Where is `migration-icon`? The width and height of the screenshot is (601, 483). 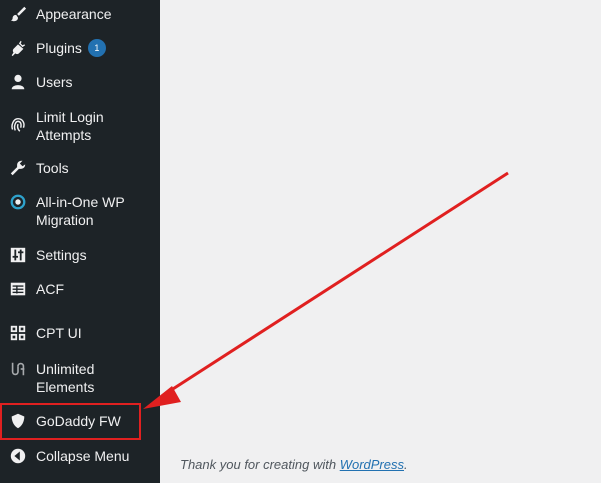
migration-icon is located at coordinates (18, 202).